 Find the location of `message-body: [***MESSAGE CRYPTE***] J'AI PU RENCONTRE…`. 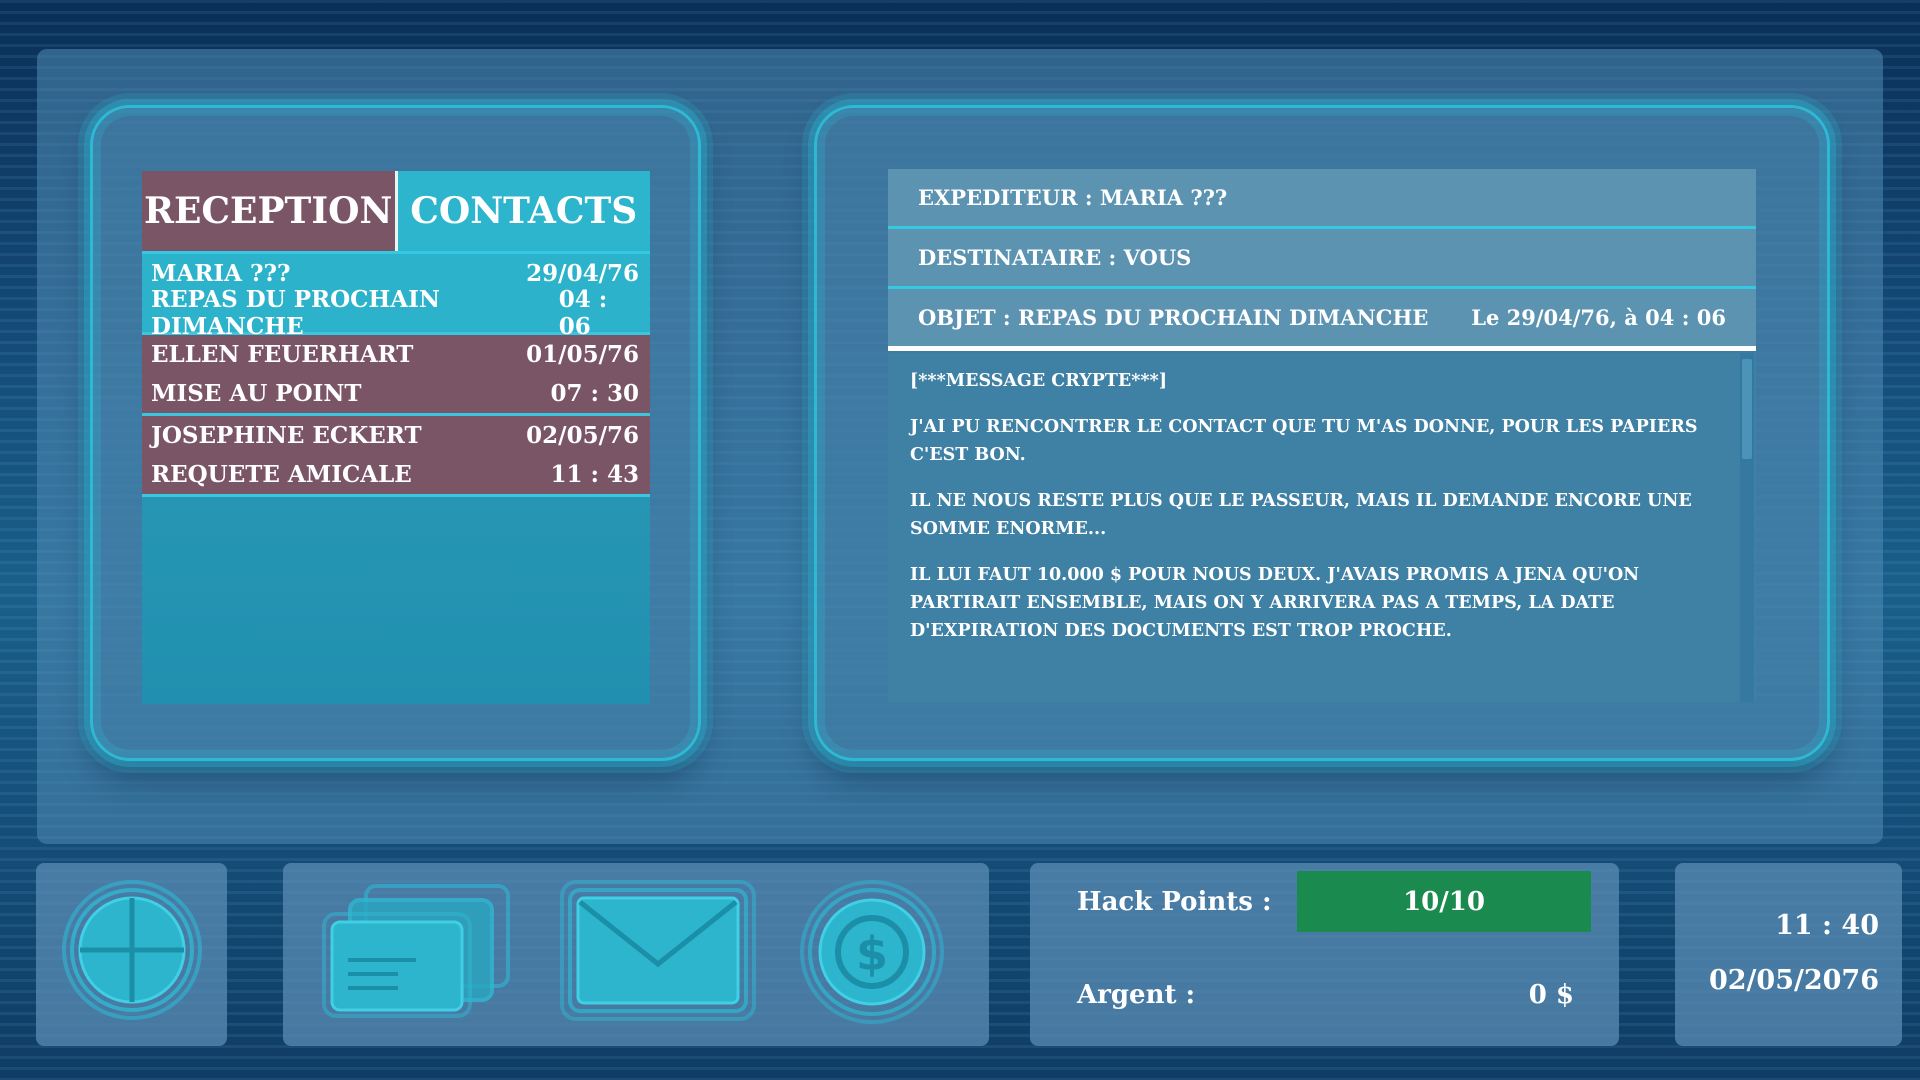

message-body: [***MESSAGE CRYPTE***] J'AI PU RENCONTRE… is located at coordinates (1322, 527).